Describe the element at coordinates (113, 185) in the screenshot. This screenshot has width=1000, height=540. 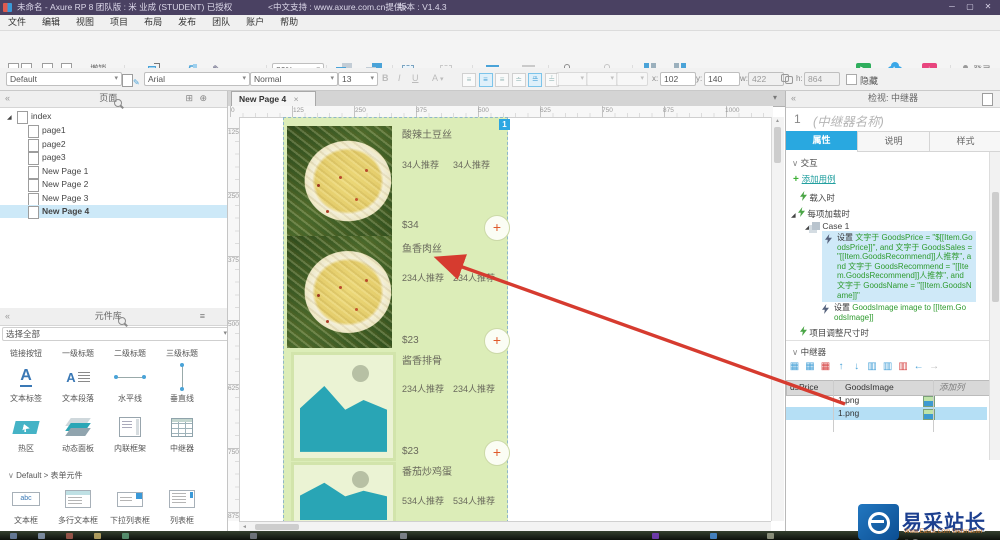
I see `tree-item-new-page-2: New Page 2` at that location.